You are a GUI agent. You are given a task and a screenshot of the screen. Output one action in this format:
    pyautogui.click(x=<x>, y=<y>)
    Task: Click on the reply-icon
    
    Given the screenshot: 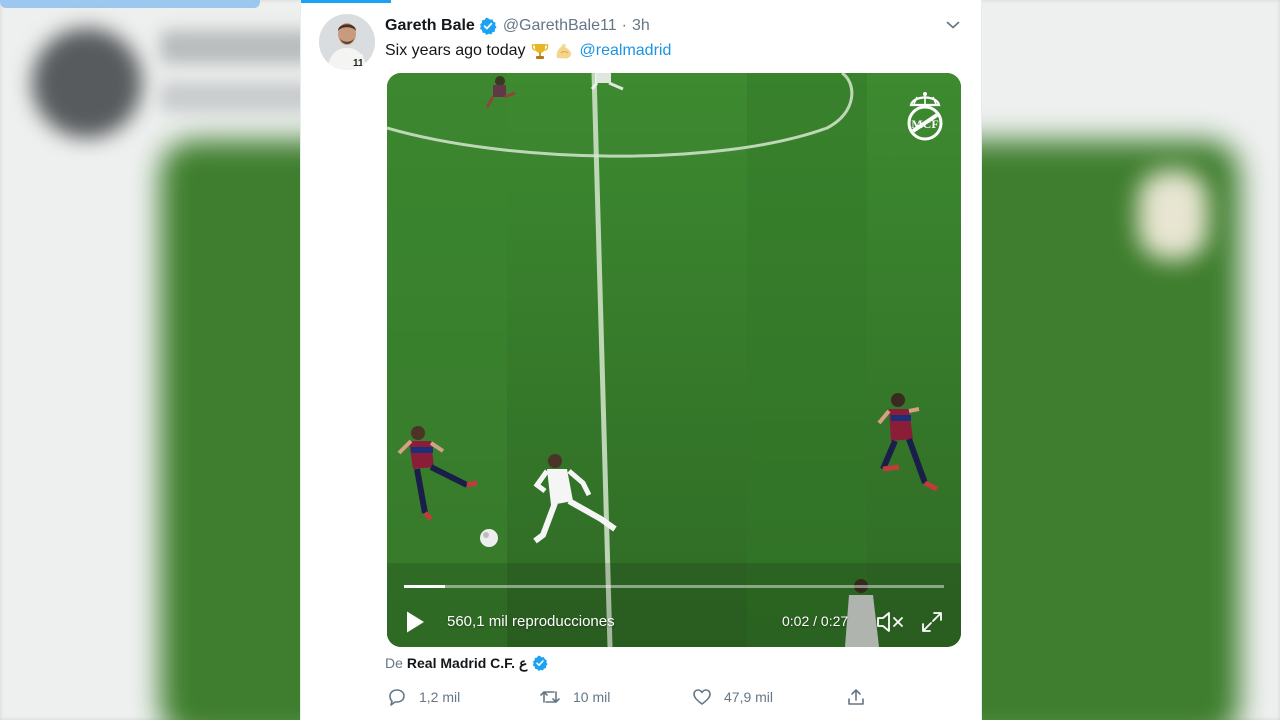 What is the action you would take?
    pyautogui.click(x=397, y=697)
    